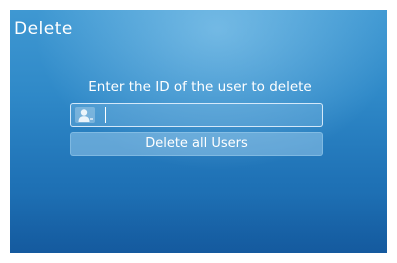  Describe the element at coordinates (105, 115) in the screenshot. I see `text-cursor` at that location.